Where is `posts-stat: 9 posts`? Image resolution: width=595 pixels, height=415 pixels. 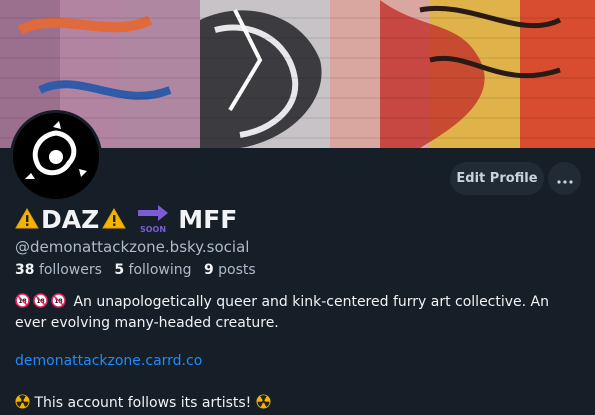 posts-stat: 9 posts is located at coordinates (230, 270).